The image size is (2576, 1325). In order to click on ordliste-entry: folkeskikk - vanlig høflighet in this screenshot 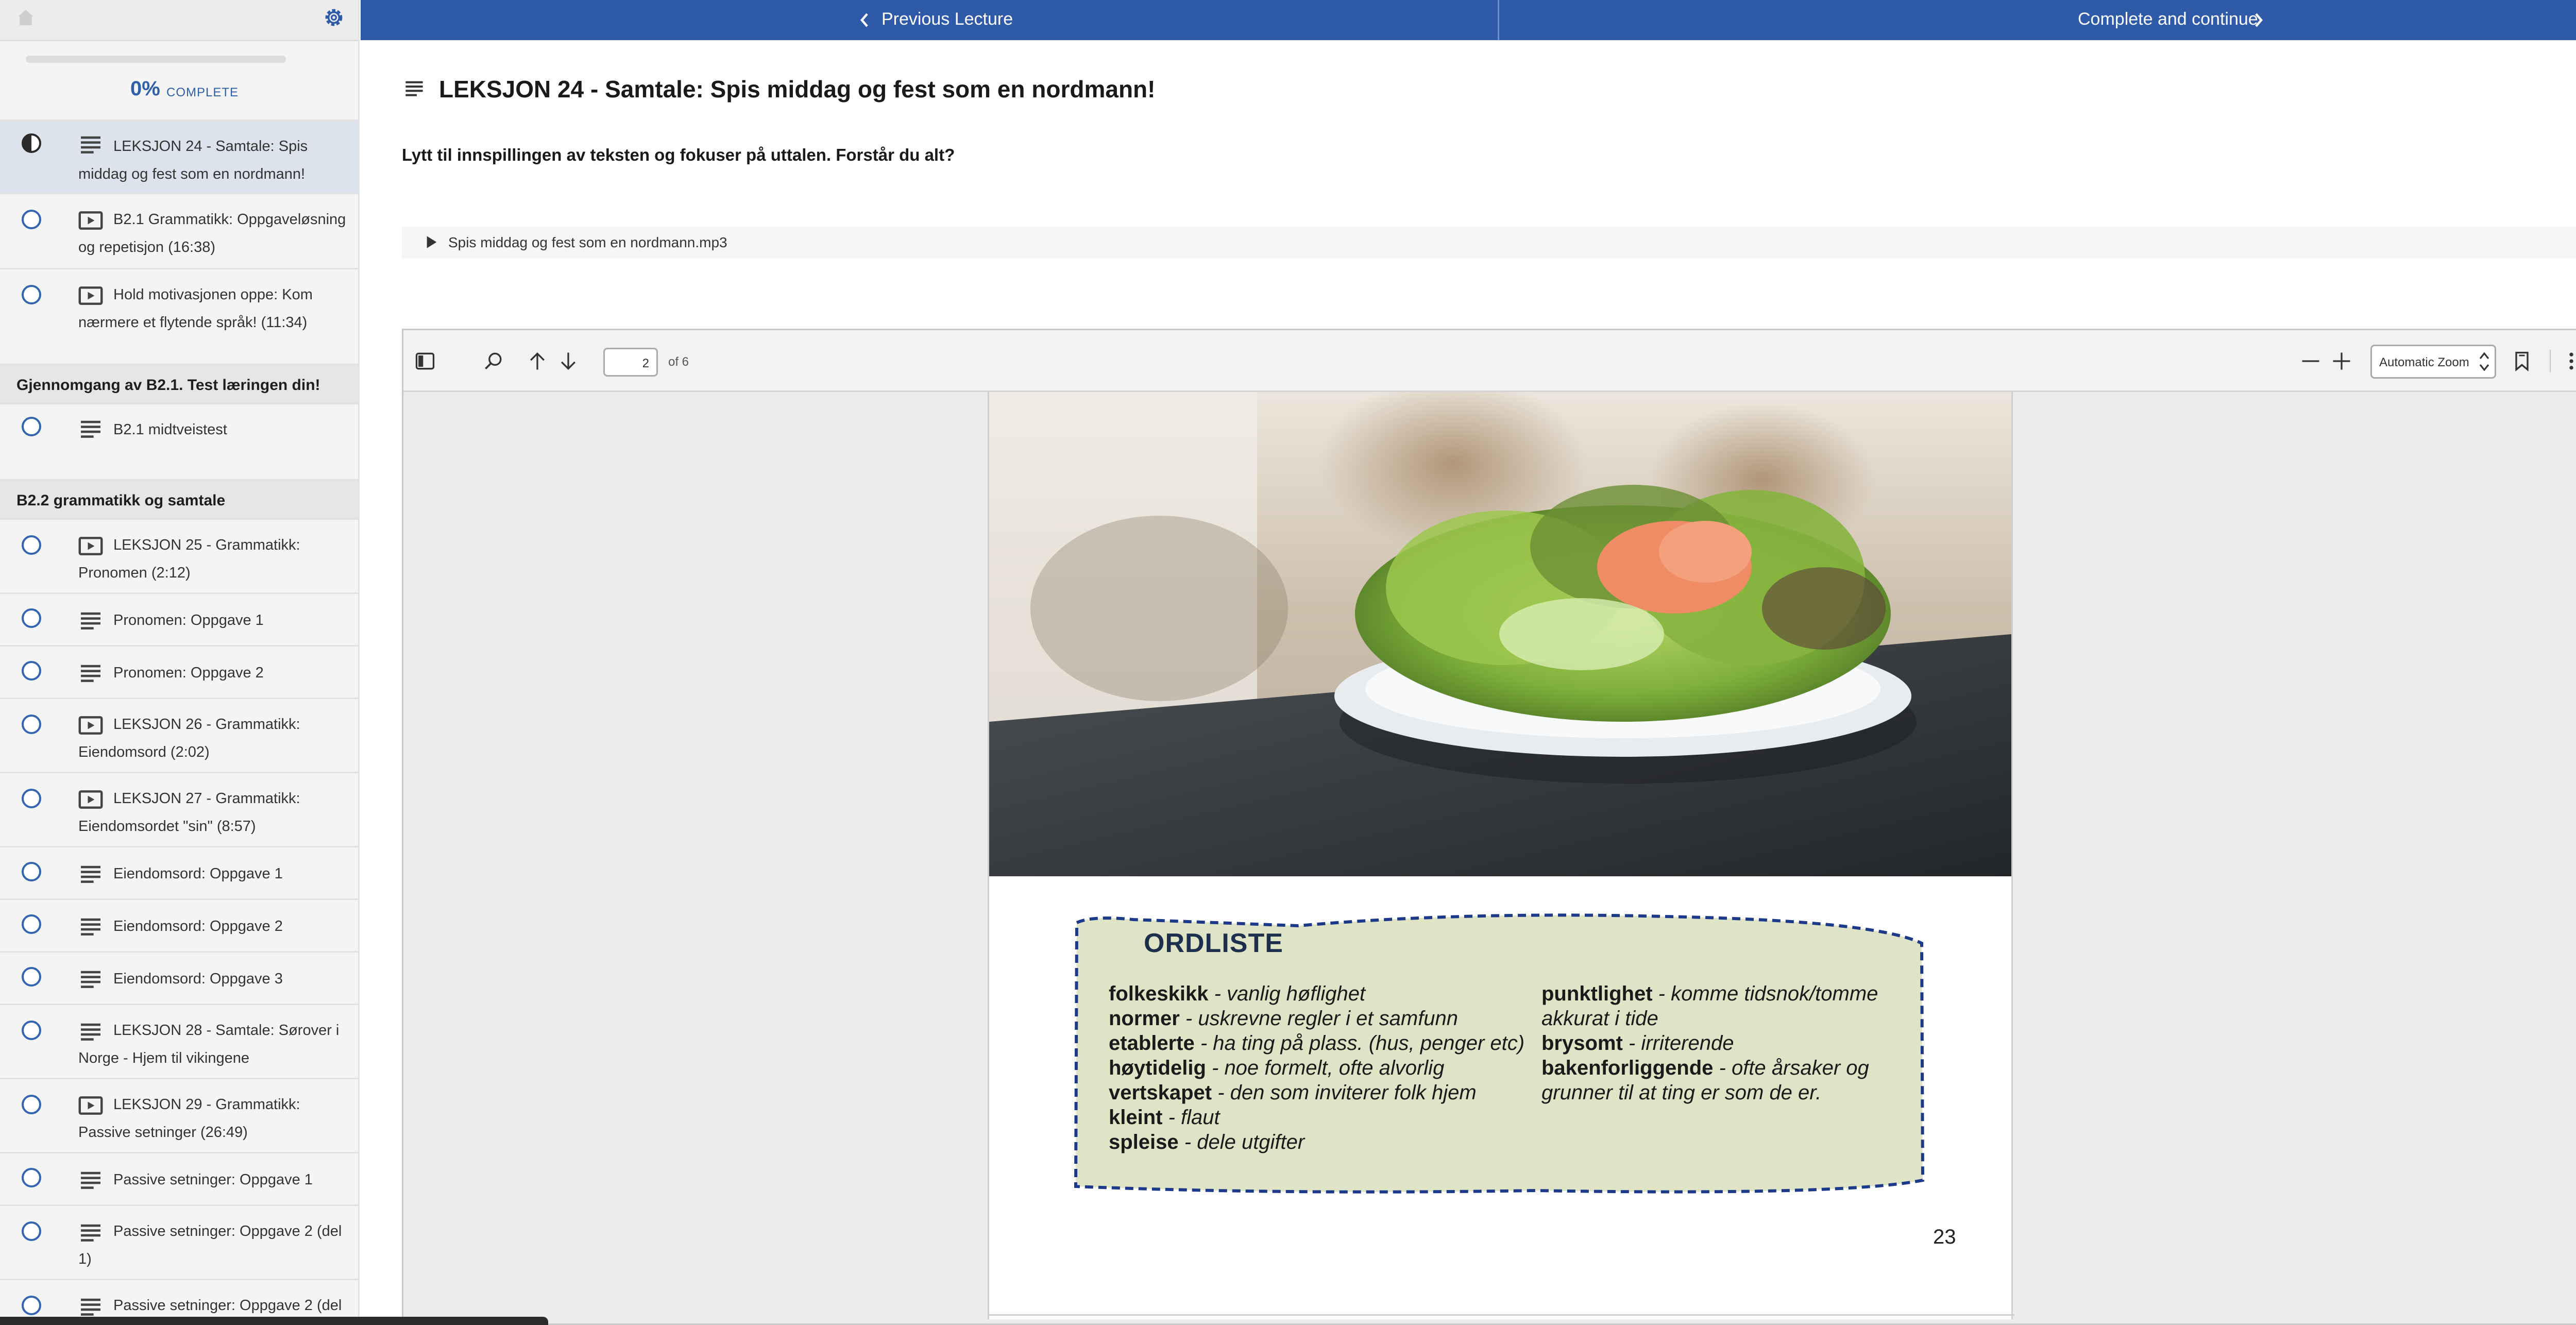, I will do `click(1237, 993)`.